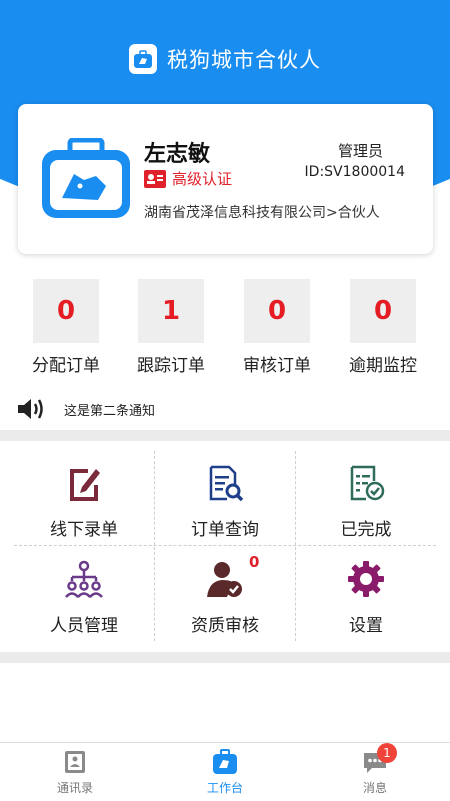 This screenshot has width=450, height=801. What do you see at coordinates (367, 483) in the screenshot?
I see `document-check-icon` at bounding box center [367, 483].